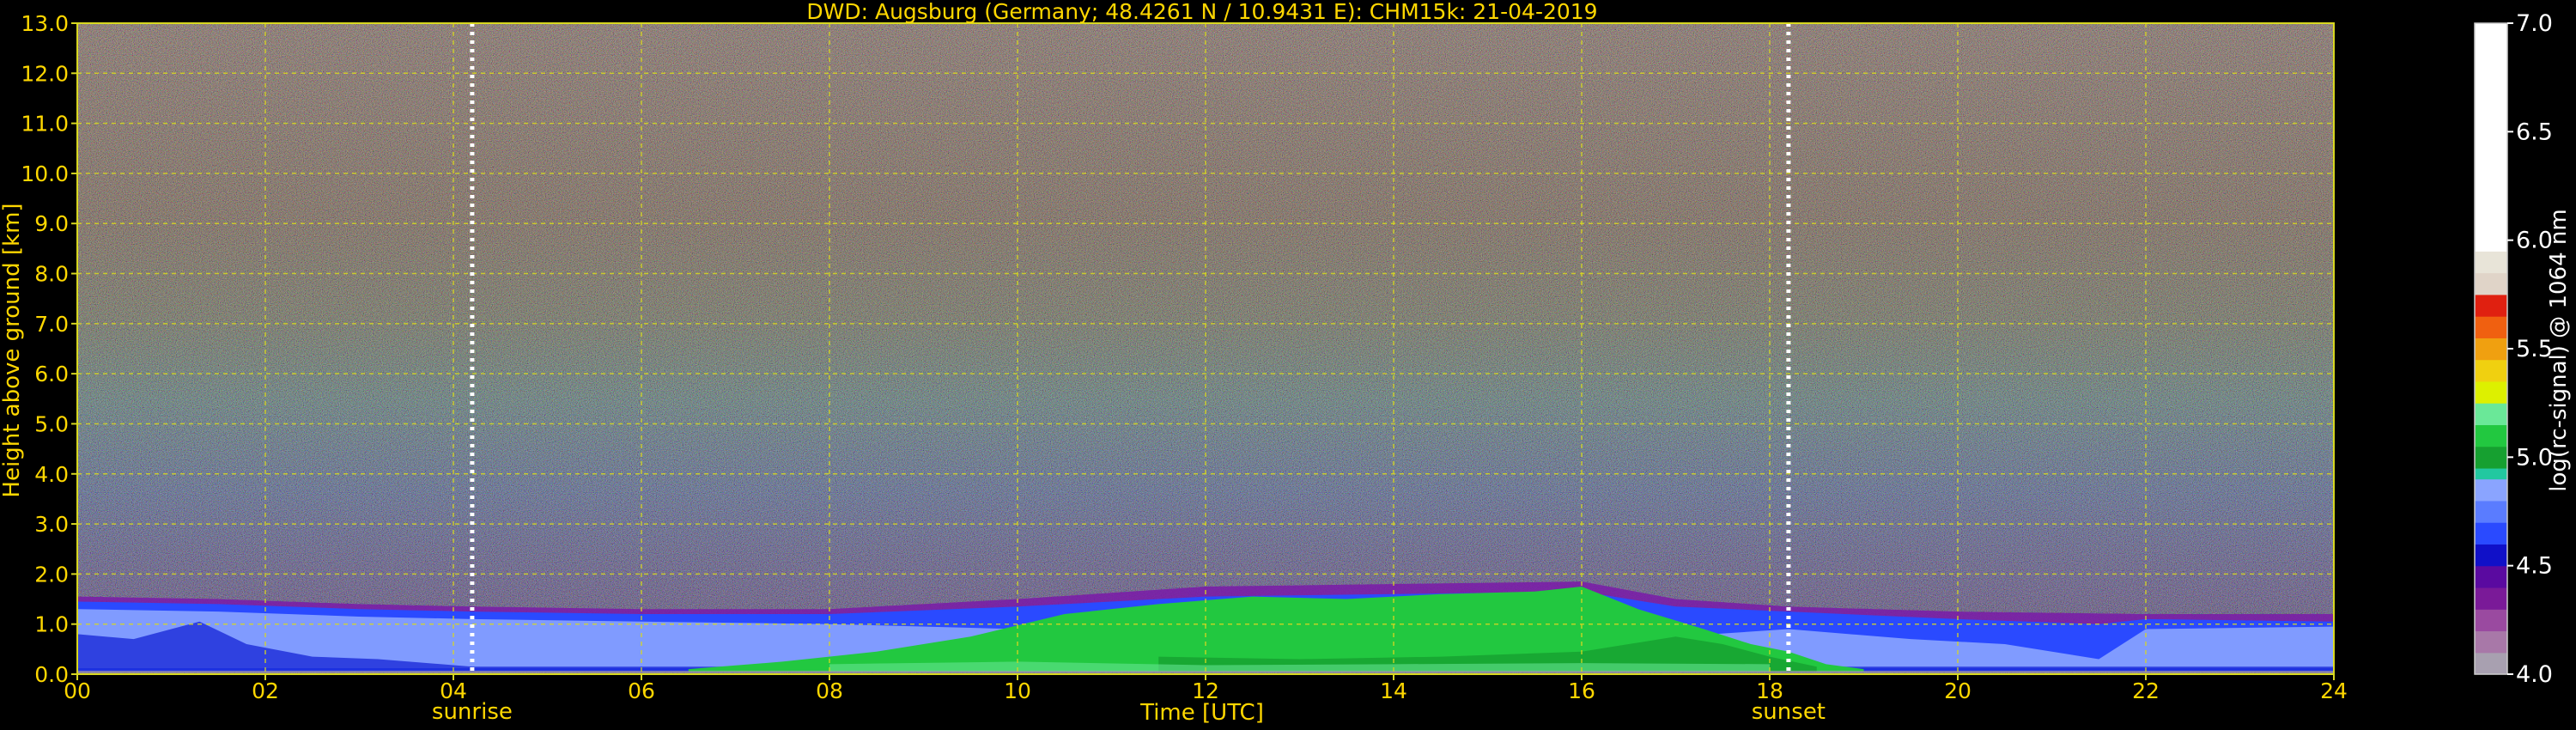  What do you see at coordinates (1202, 713) in the screenshot?
I see `x-axis-label: Time [UTC]` at bounding box center [1202, 713].